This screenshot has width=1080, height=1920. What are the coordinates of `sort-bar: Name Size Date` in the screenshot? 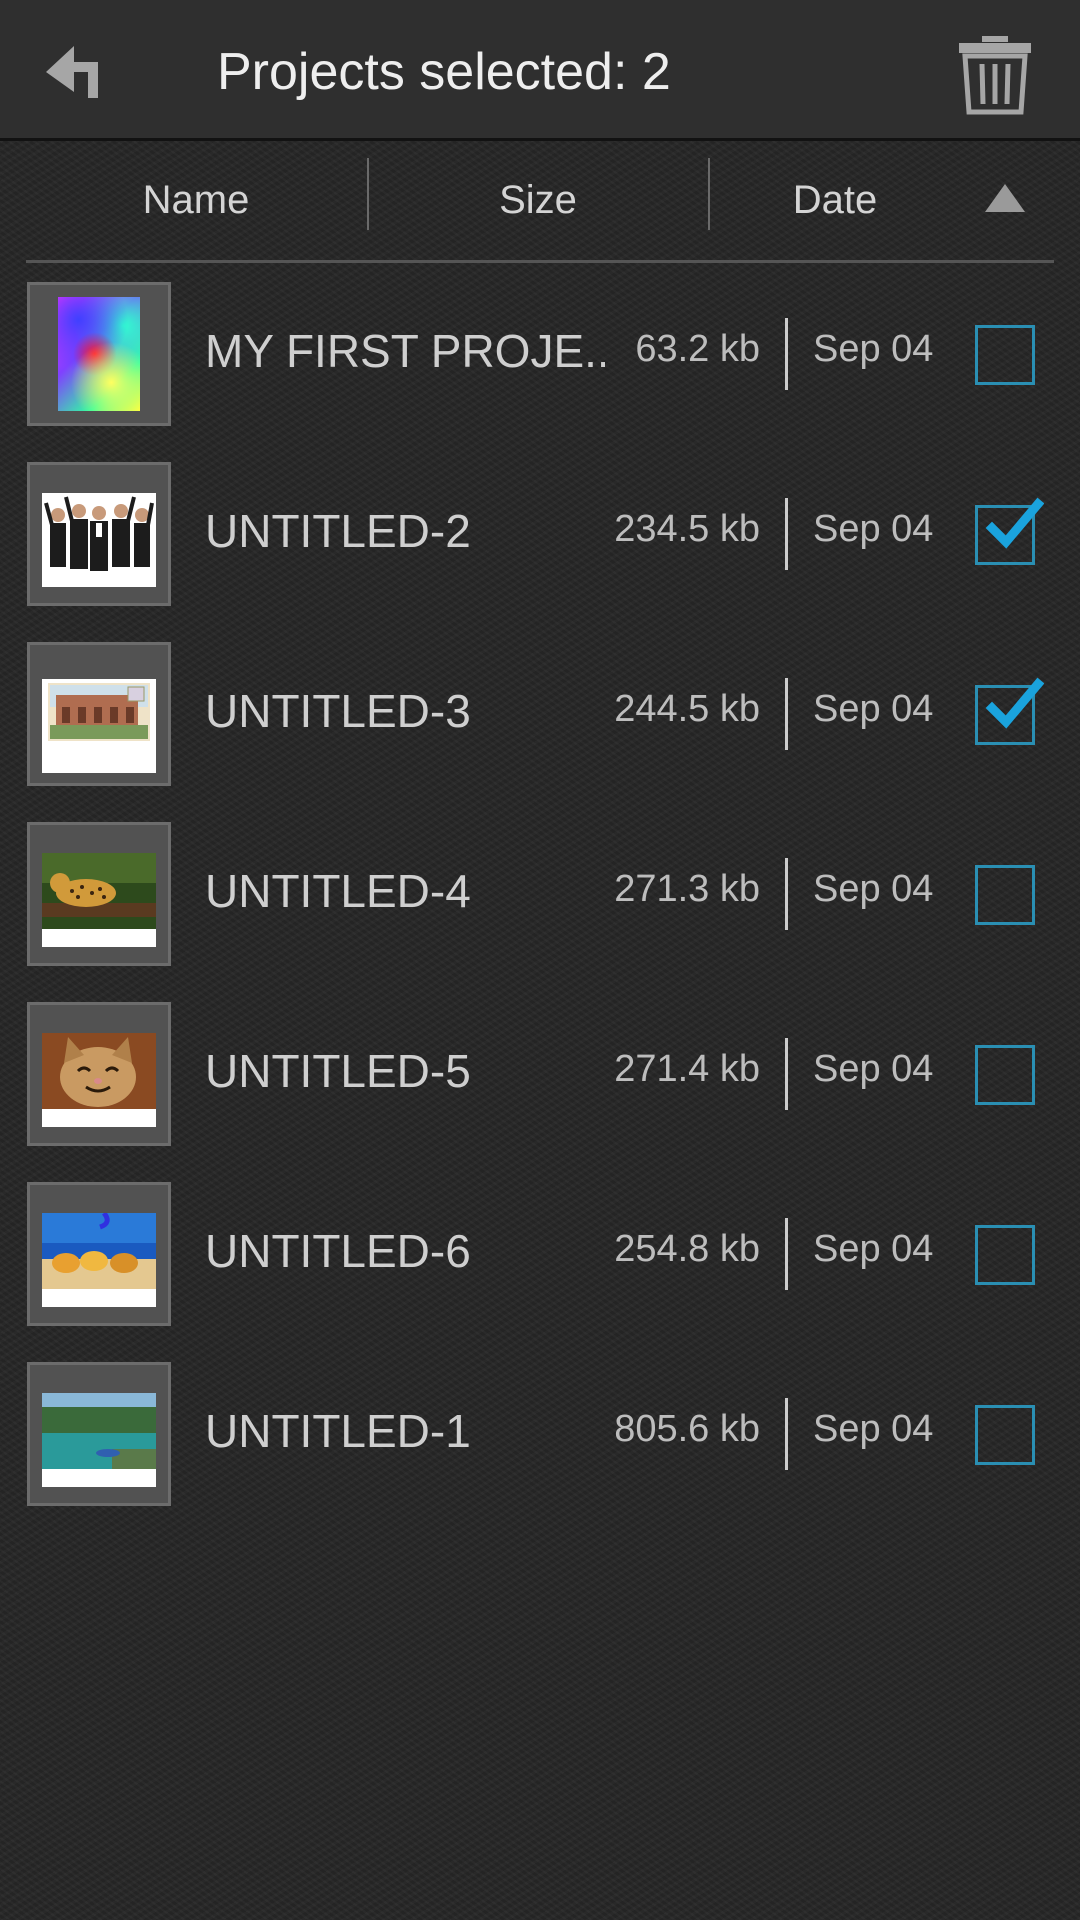 It's located at (540, 204).